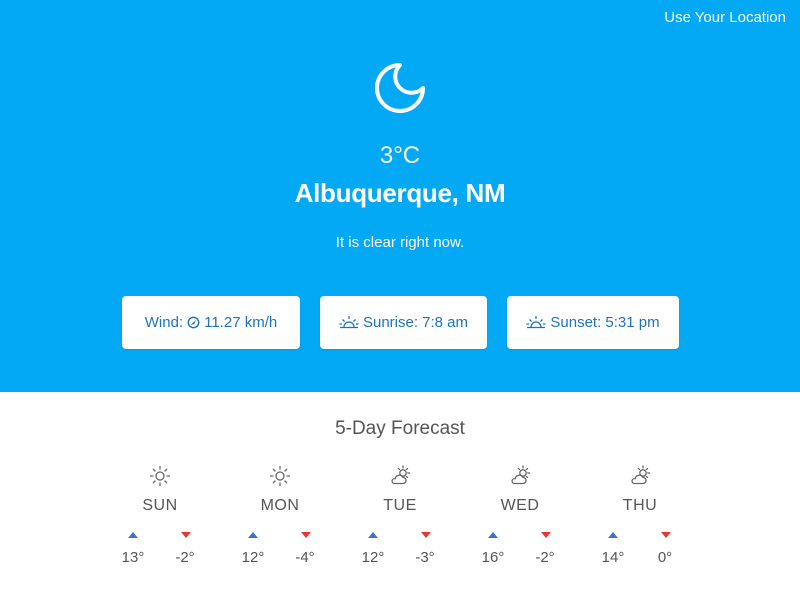 The height and width of the screenshot is (600, 800). Describe the element at coordinates (400, 242) in the screenshot. I see `weather-description: It is clear right now.` at that location.